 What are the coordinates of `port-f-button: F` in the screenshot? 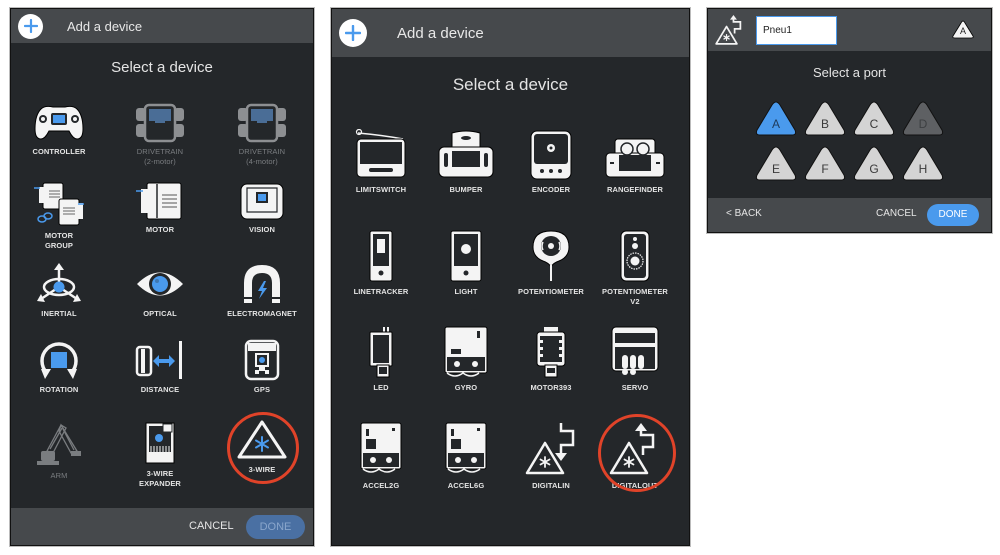 It's located at (825, 164).